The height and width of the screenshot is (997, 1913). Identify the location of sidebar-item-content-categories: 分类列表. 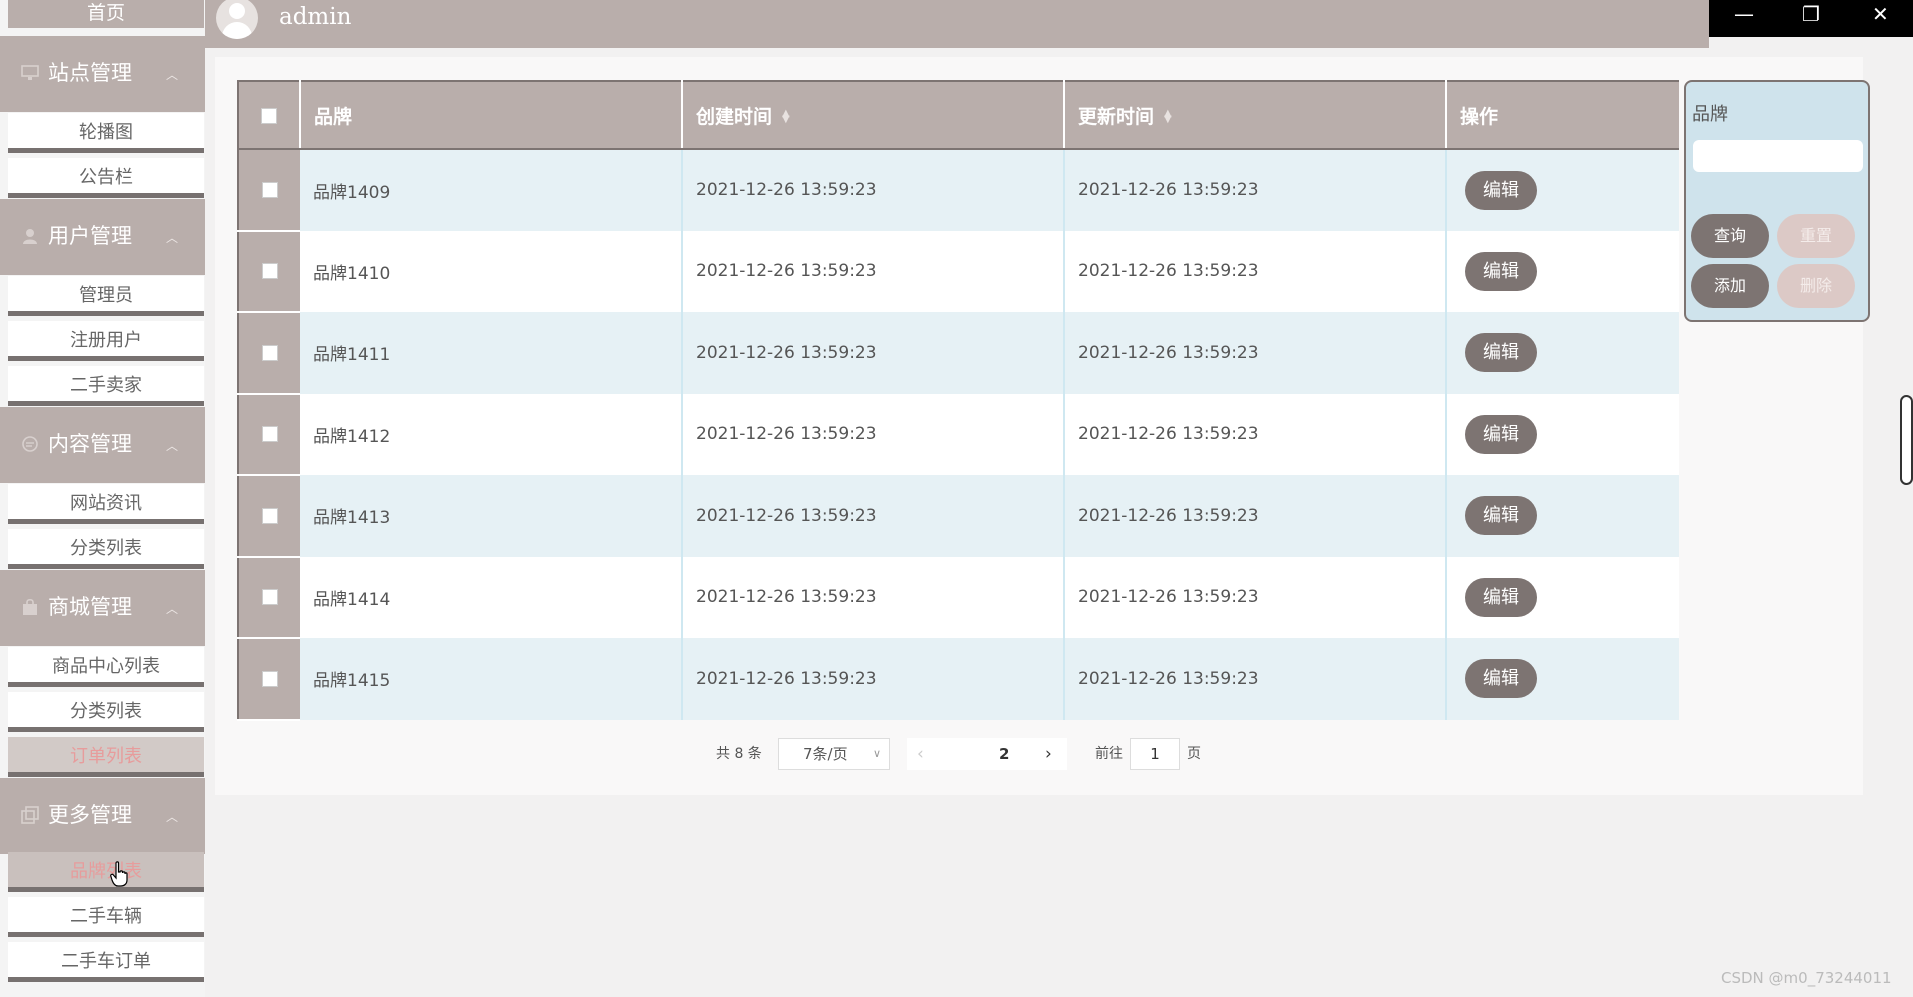
(106, 549).